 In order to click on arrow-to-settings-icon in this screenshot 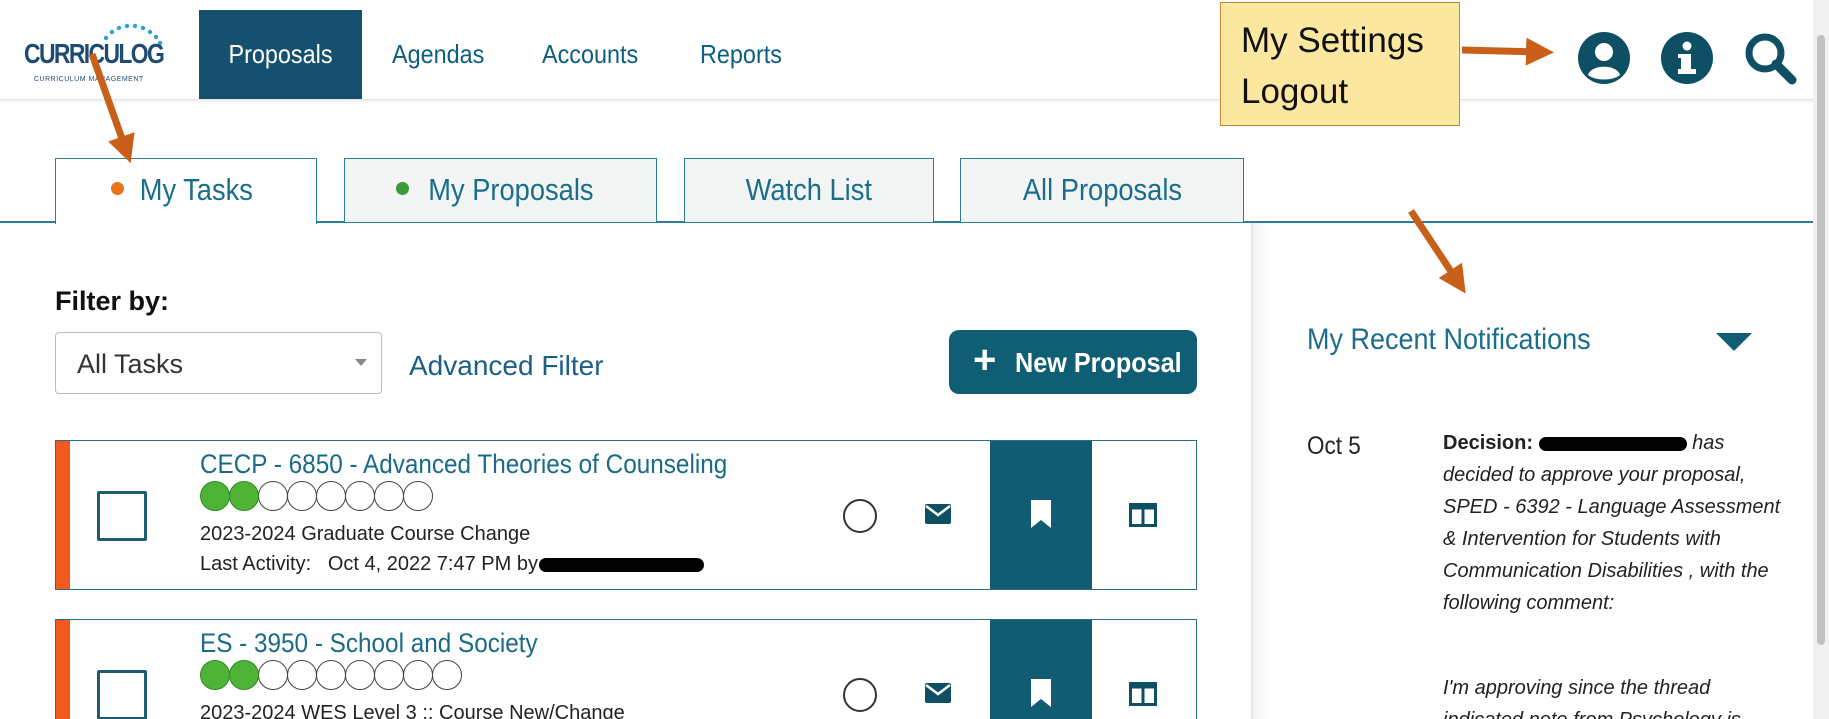, I will do `click(1507, 51)`.